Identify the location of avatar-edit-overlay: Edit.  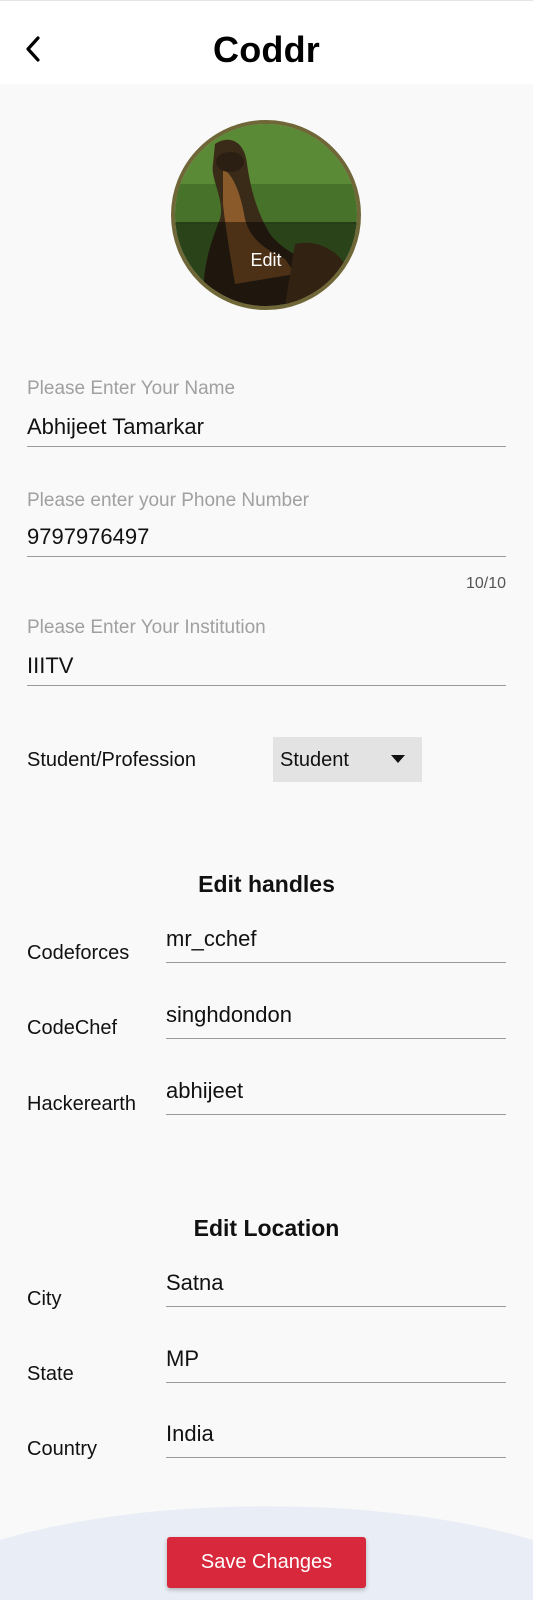
(266, 264).